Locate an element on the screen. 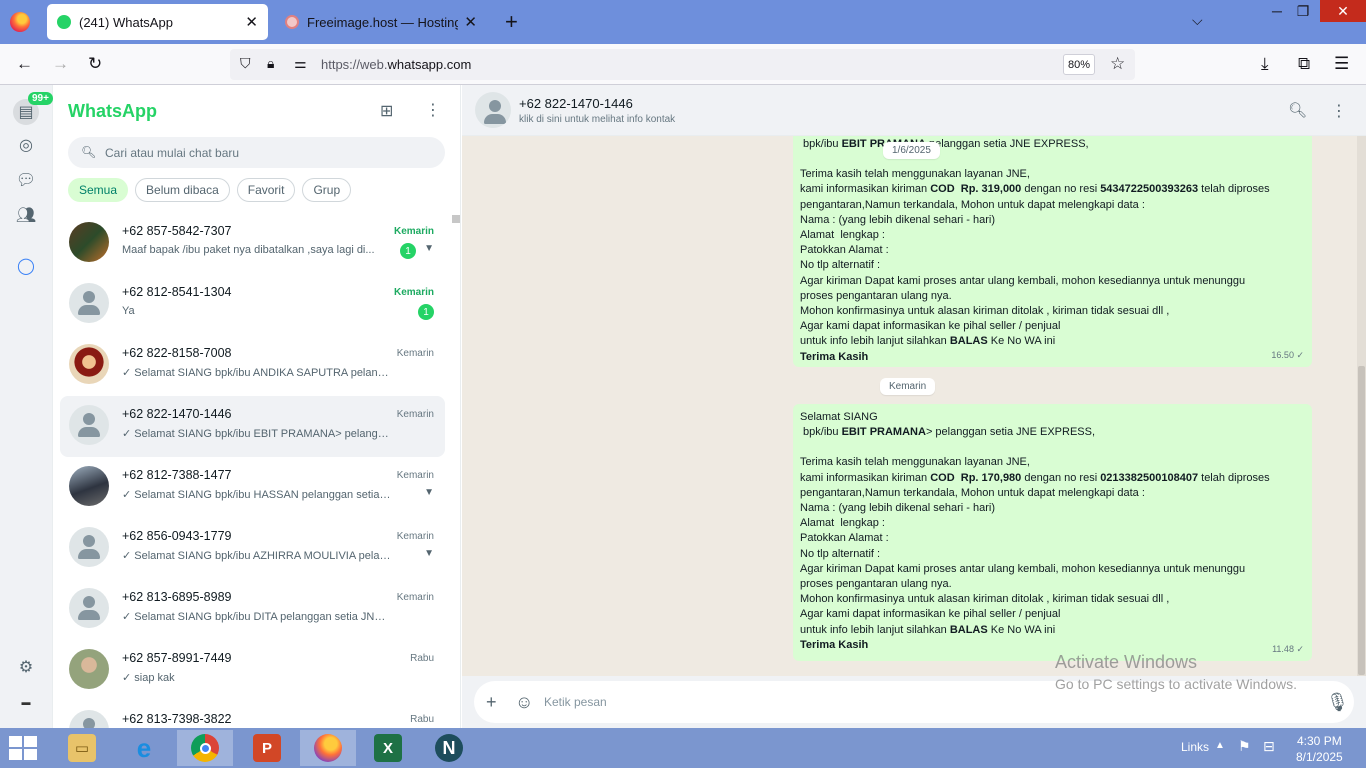 The height and width of the screenshot is (768, 1366). chat-preview: Ya is located at coordinates (128, 311).